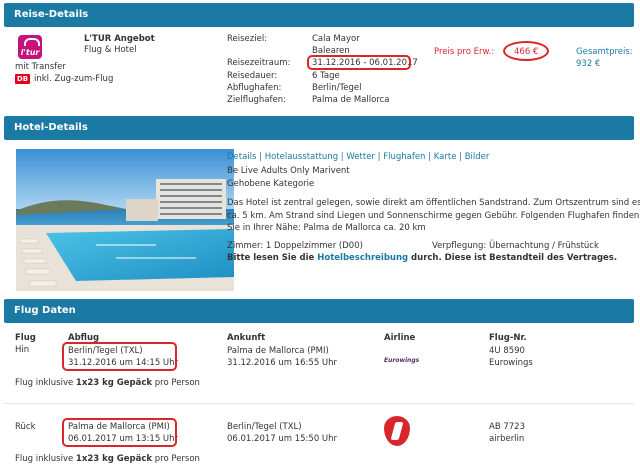  What do you see at coordinates (252, 76) in the screenshot?
I see `reisedauer-label: Reisedauer:` at bounding box center [252, 76].